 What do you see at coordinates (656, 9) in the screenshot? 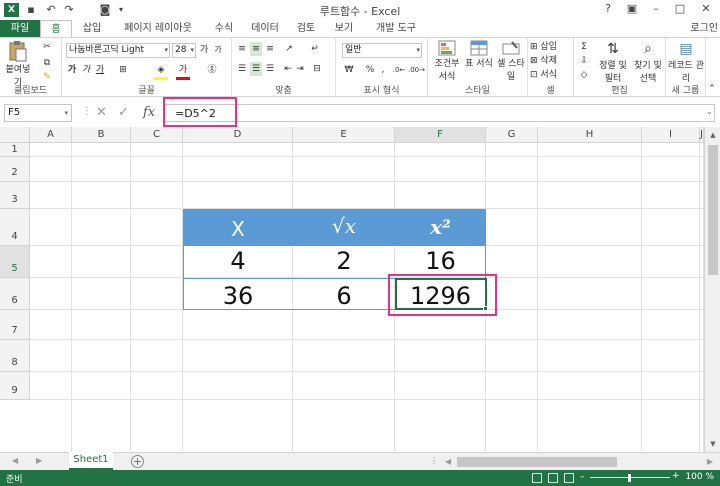
I see `minimize-icon: –` at bounding box center [656, 9].